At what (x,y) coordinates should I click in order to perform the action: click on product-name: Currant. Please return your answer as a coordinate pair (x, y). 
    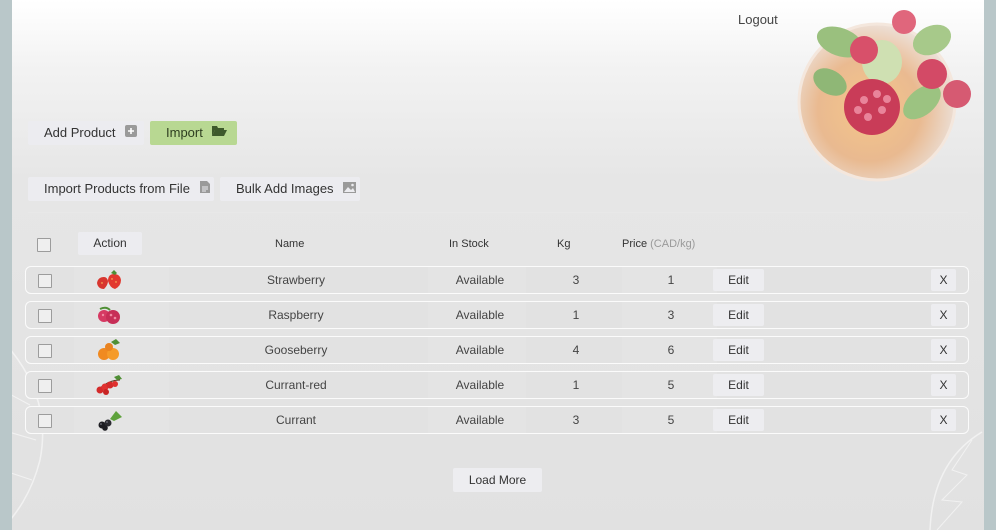
    Looking at the image, I should click on (295, 420).